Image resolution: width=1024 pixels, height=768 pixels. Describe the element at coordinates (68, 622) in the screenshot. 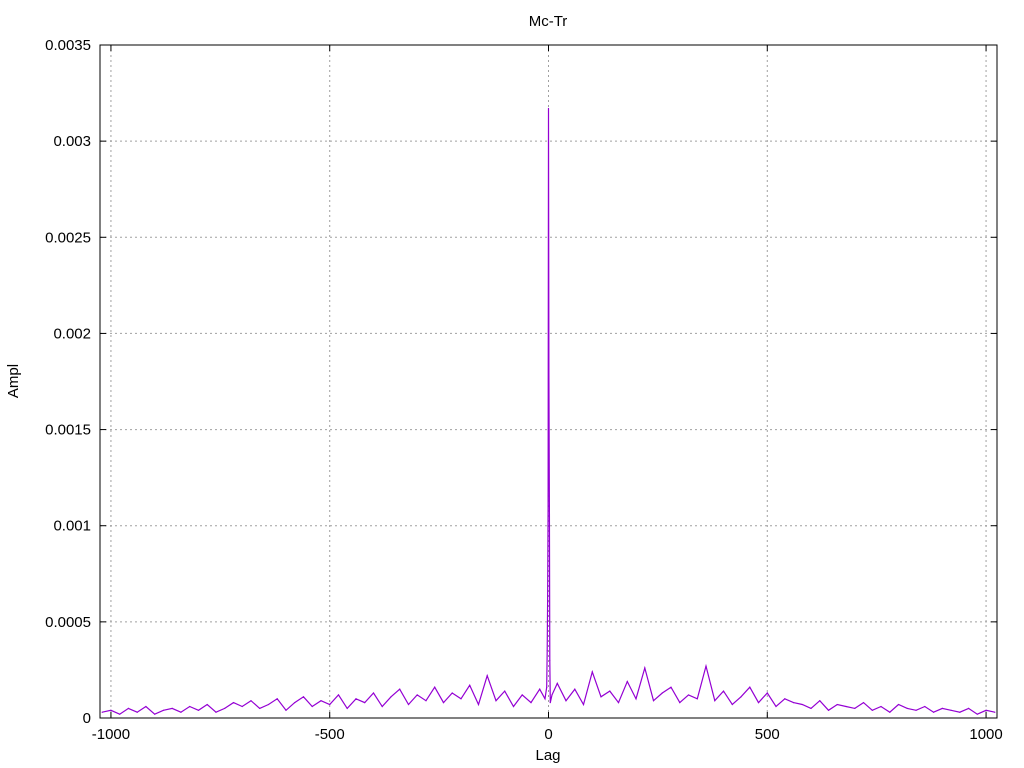

I see `y-tick-label: 0.0005` at that location.